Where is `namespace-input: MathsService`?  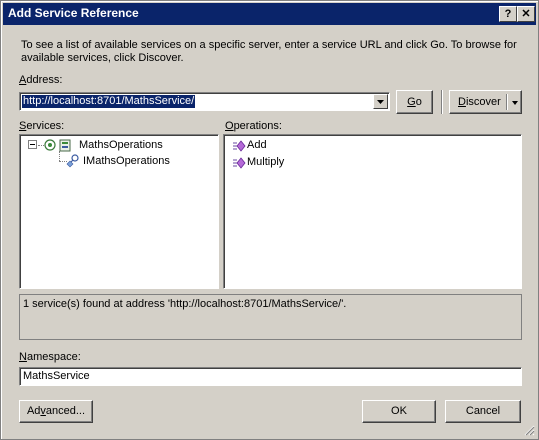
namespace-input: MathsService is located at coordinates (270, 376).